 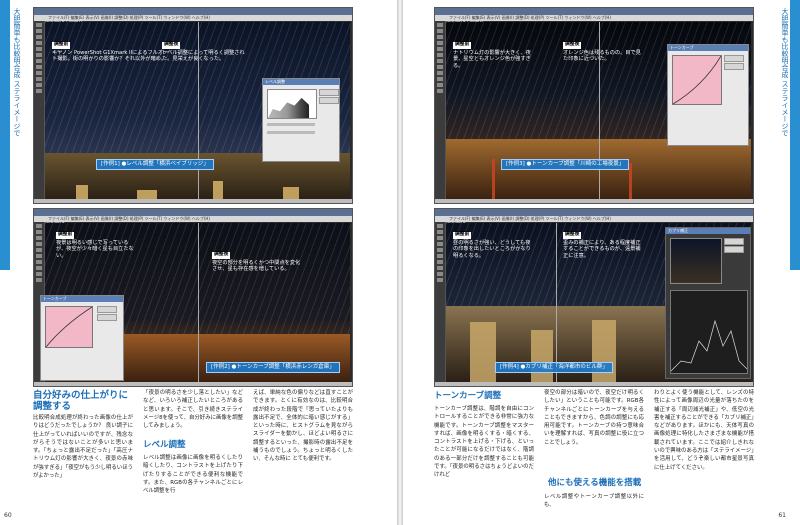 I want to click on window-titlebar: StellaImage 8 - [作例3], so click(x=594, y=16).